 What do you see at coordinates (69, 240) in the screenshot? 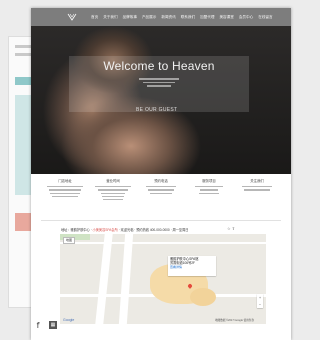
I see `map-type-tab: 地图` at bounding box center [69, 240].